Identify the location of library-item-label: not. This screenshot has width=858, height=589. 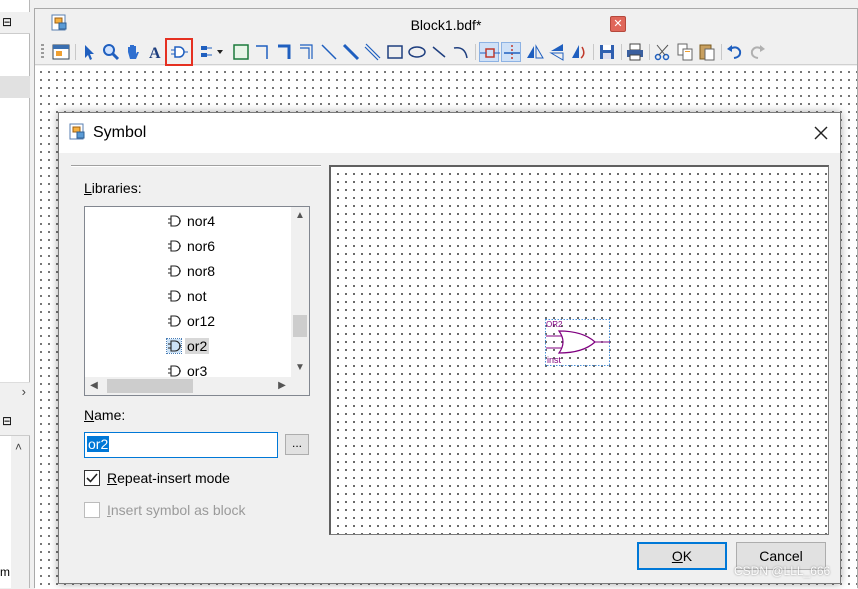
(197, 296).